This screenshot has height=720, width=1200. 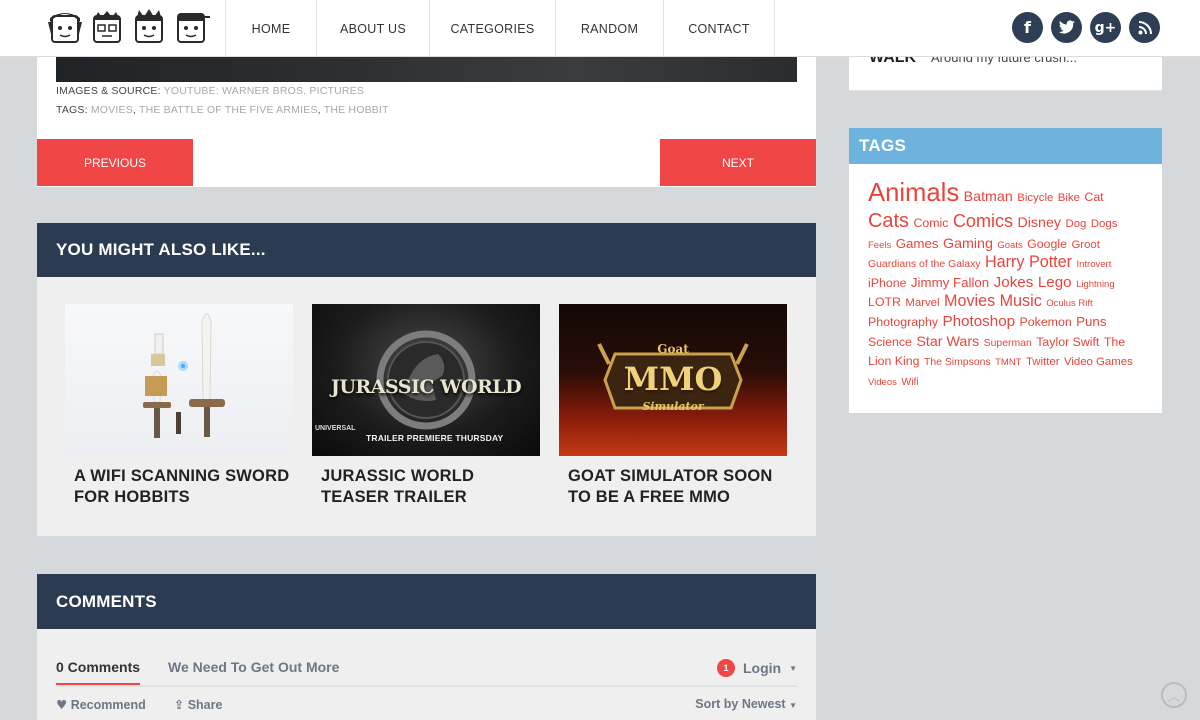 I want to click on tag-link: Cat, so click(x=1093, y=197).